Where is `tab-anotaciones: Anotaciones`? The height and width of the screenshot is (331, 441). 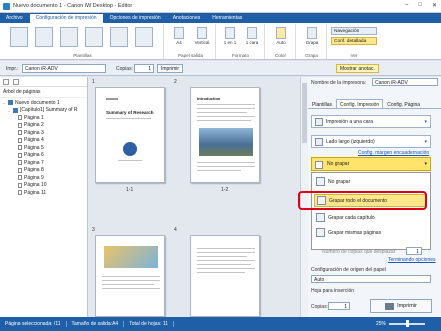 tab-anotaciones: Anotaciones is located at coordinates (187, 18).